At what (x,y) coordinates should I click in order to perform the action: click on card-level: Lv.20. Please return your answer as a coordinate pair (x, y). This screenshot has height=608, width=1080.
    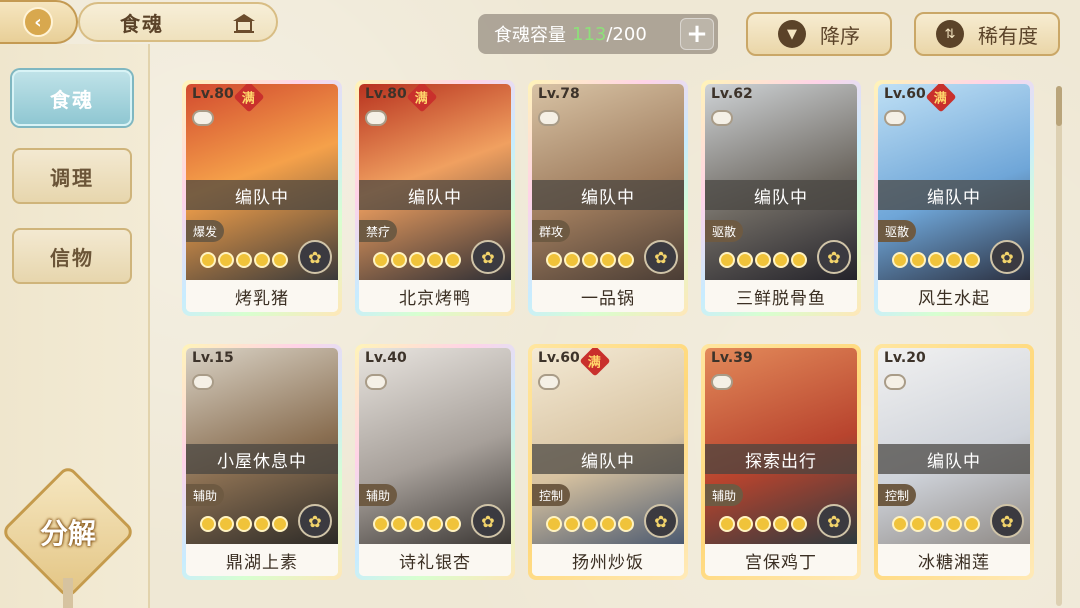
    Looking at the image, I should click on (905, 358).